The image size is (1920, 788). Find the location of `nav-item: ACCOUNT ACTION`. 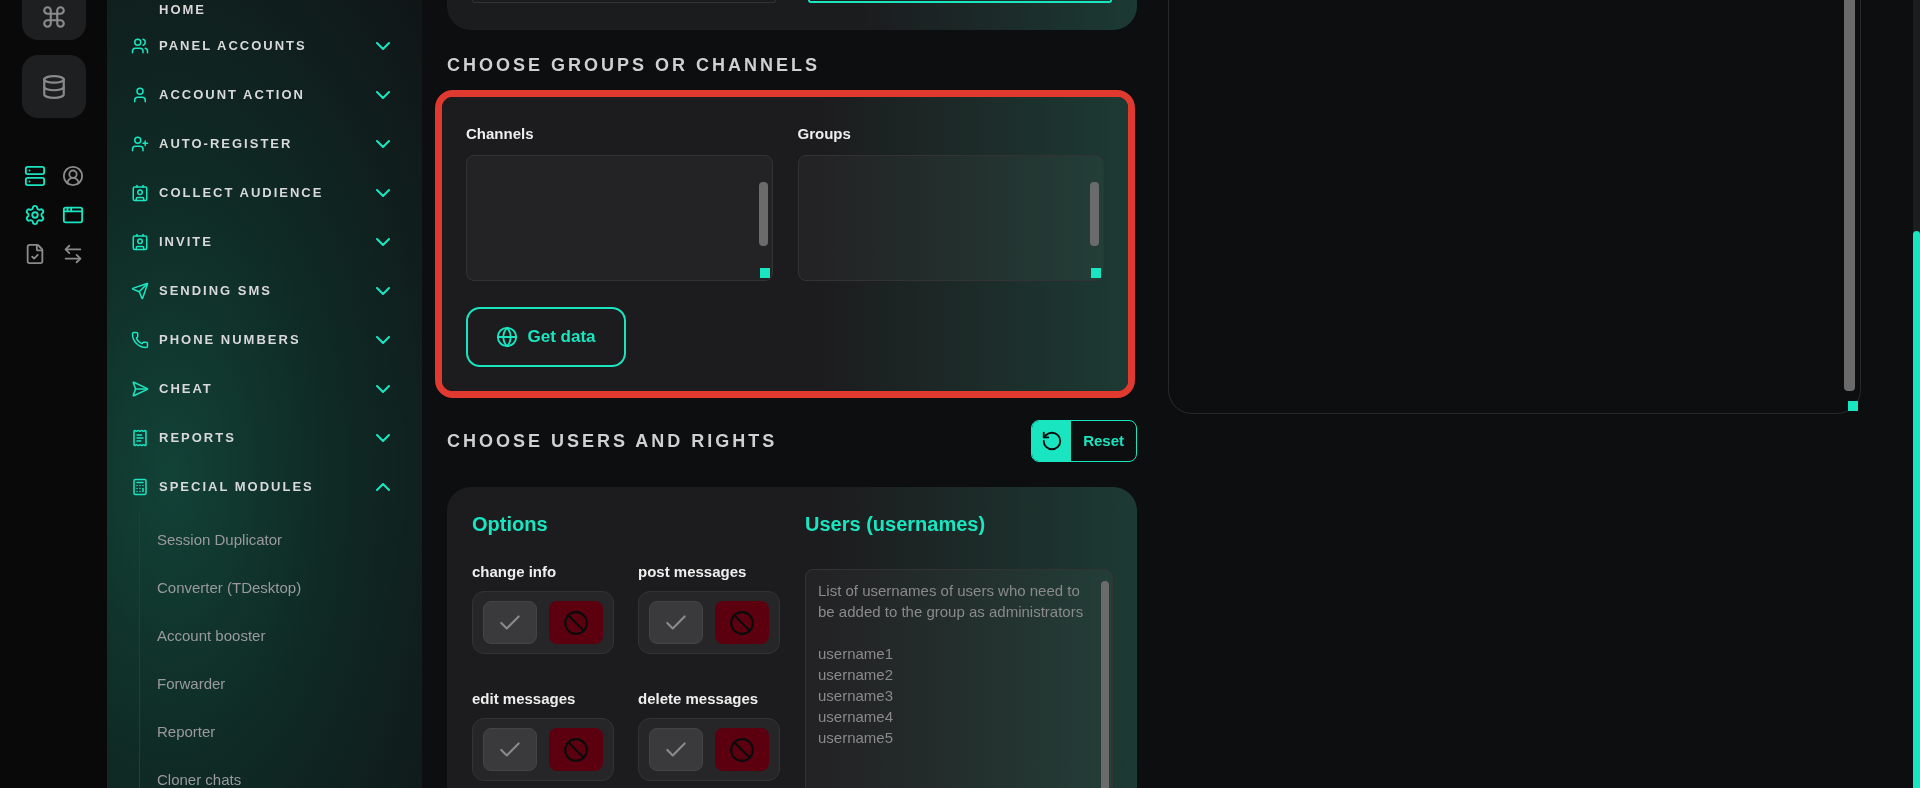

nav-item: ACCOUNT ACTION is located at coordinates (264, 94).